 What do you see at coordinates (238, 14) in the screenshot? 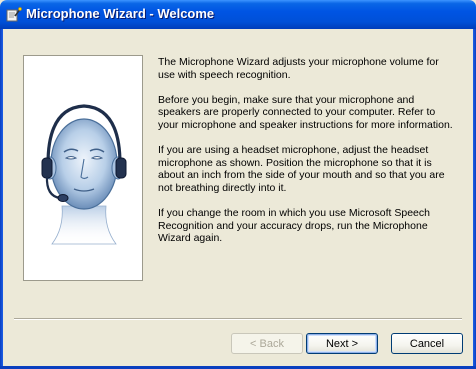
I see `title-bar: Microphone Wizard - Welcome` at bounding box center [238, 14].